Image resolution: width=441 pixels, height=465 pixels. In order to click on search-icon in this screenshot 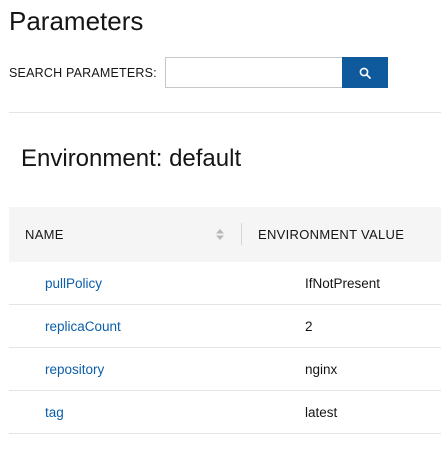, I will do `click(365, 73)`.